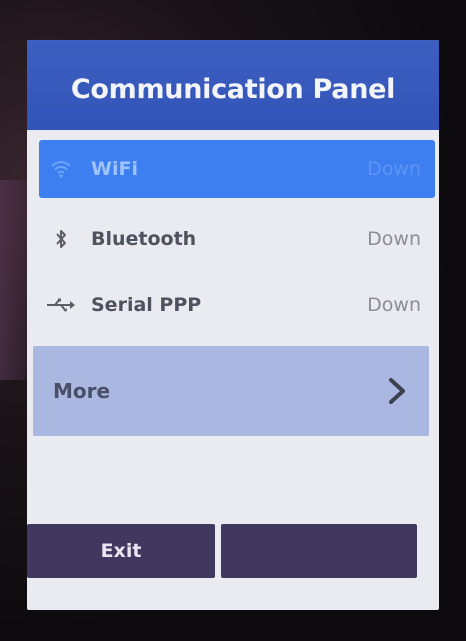 This screenshot has height=641, width=466. What do you see at coordinates (397, 391) in the screenshot?
I see `chevron-right-icon` at bounding box center [397, 391].